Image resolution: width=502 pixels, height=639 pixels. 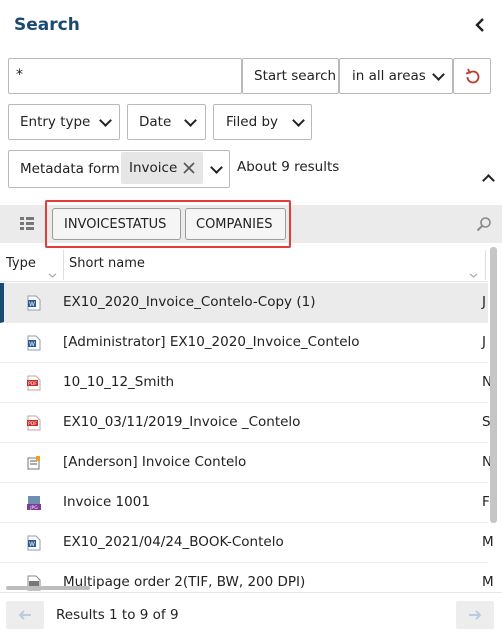 I want to click on list-item-name: EX10_03/11/2019_Invoice _Contelo, so click(x=182, y=422).